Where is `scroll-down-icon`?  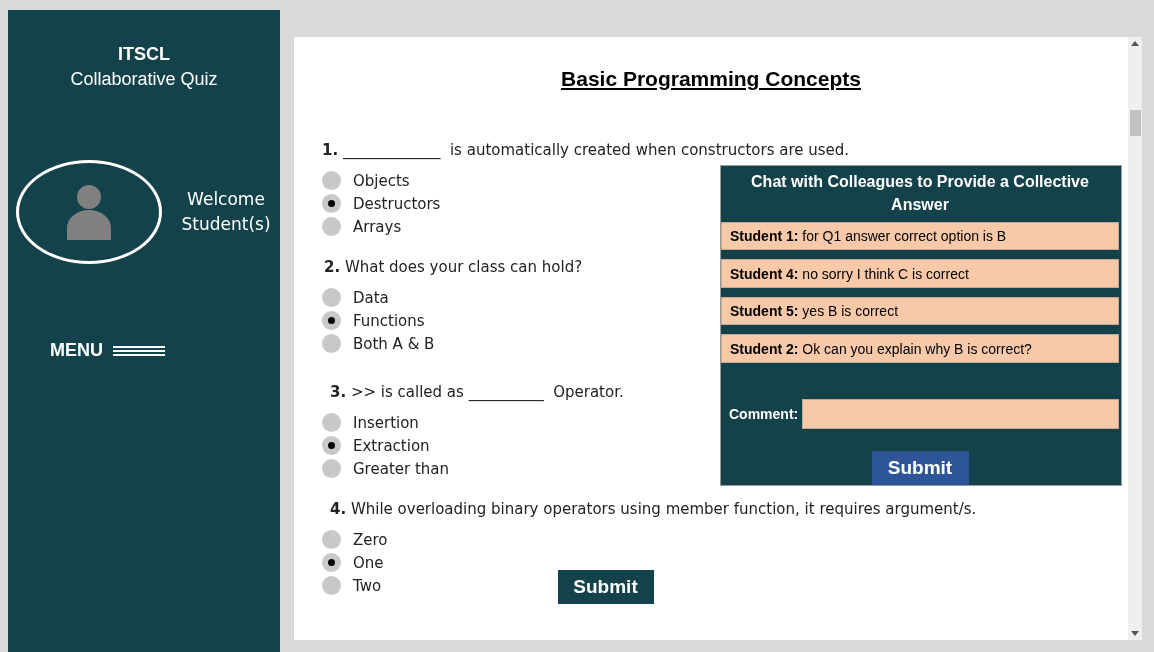 scroll-down-icon is located at coordinates (1135, 633).